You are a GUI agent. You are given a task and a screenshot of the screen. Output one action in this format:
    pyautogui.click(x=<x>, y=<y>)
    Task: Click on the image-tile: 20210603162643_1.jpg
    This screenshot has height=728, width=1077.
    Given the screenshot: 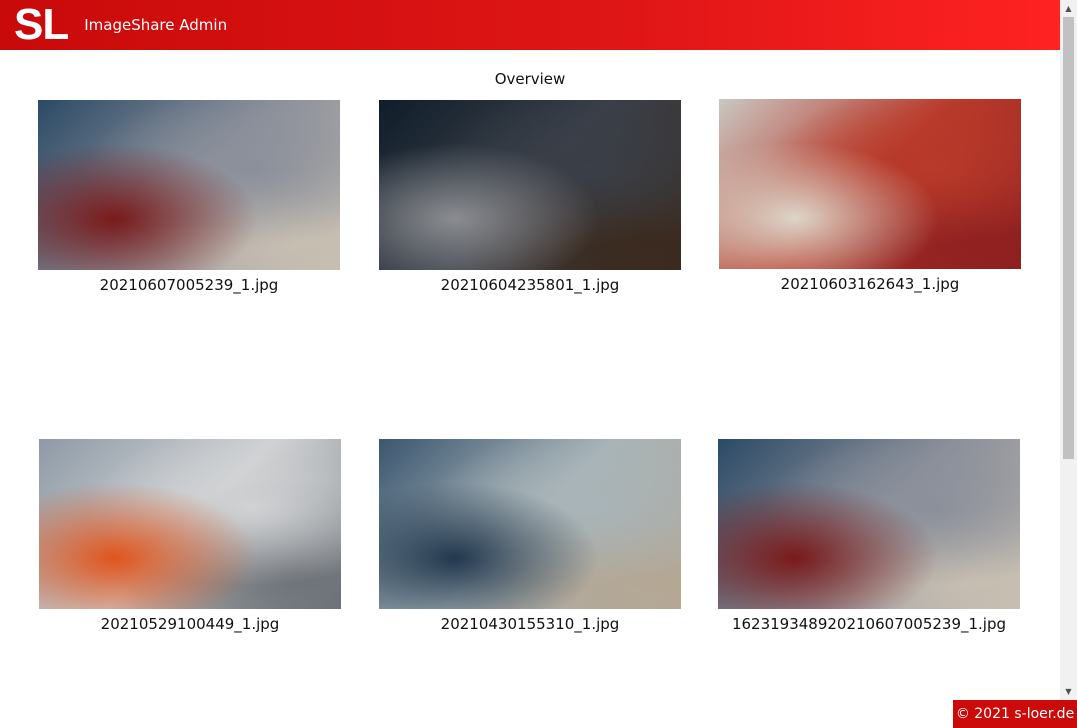 What is the action you would take?
    pyautogui.click(x=870, y=196)
    